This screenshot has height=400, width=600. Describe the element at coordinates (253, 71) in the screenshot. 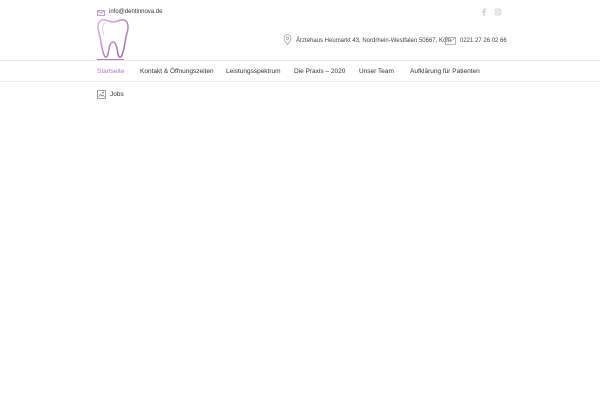

I see `nav-item-leistungsspektrum: Leistungsspektrum` at that location.